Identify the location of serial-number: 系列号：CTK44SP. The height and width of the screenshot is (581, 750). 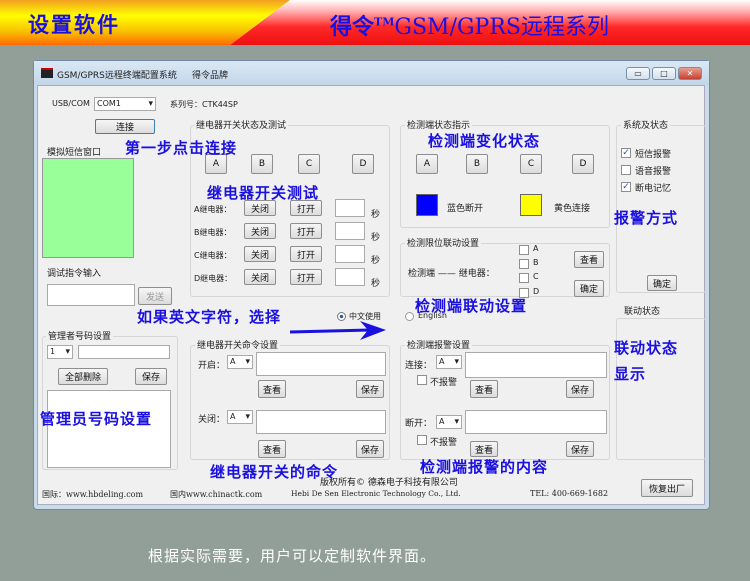
(204, 104).